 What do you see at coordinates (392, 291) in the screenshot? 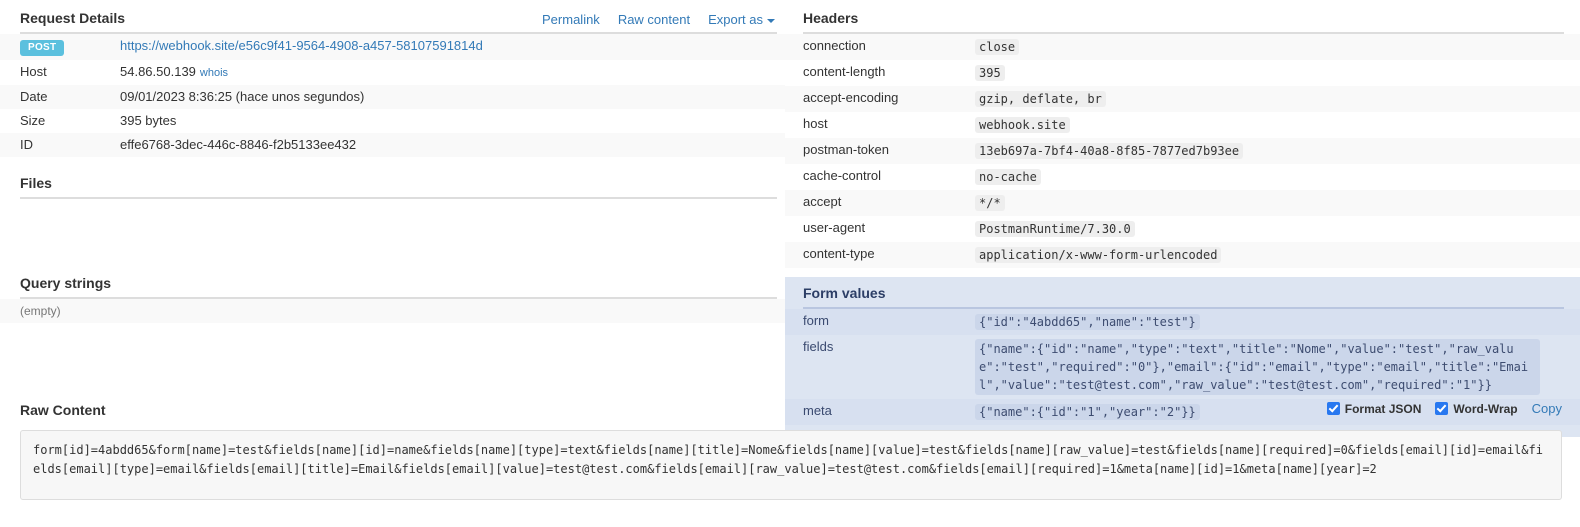
I see `query-strings-section: Query strings (empty)` at bounding box center [392, 291].